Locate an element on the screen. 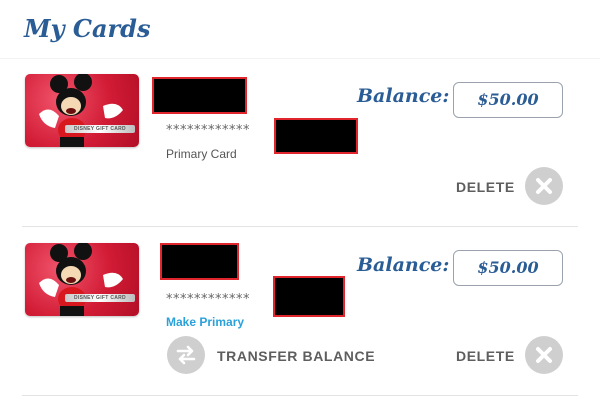 This screenshot has width=600, height=416. header-divider is located at coordinates (300, 58).